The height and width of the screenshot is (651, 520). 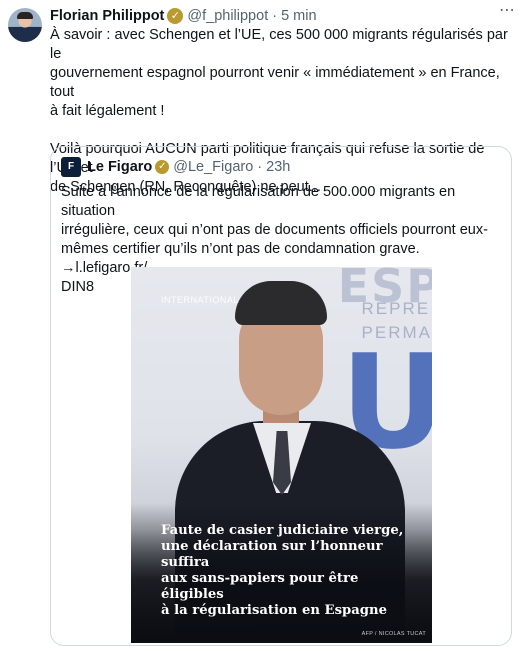 What do you see at coordinates (71, 167) in the screenshot?
I see `quoted-author-avatar: F` at bounding box center [71, 167].